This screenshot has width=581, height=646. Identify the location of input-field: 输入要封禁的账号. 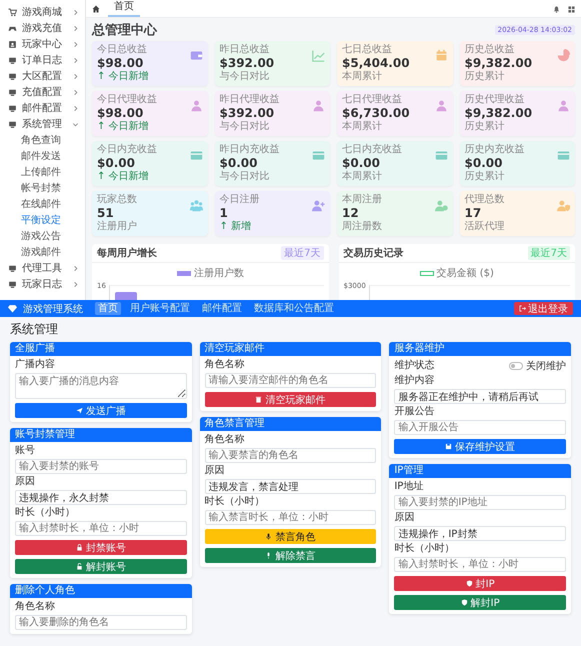
(101, 466).